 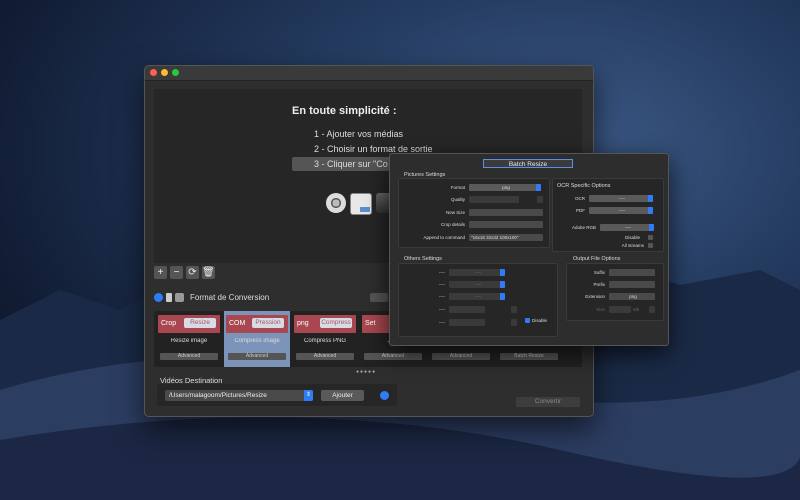 What do you see at coordinates (192, 272) in the screenshot?
I see `refresh-icon: ⟳` at bounding box center [192, 272].